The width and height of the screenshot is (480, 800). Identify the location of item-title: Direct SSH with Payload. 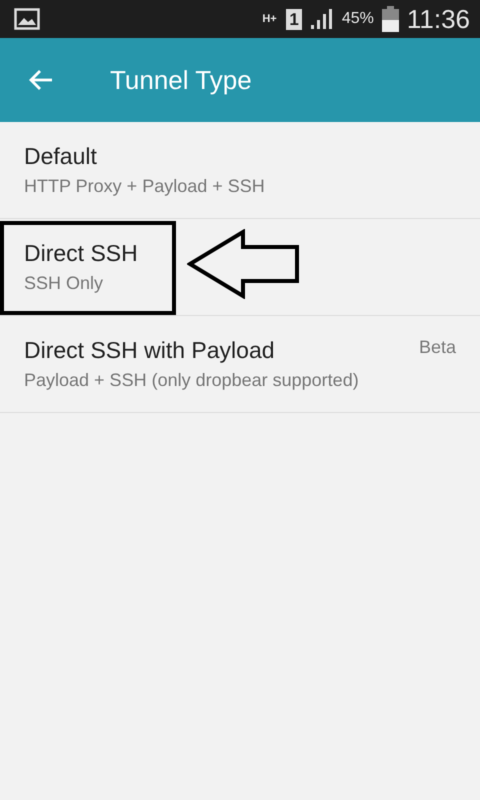
(149, 350).